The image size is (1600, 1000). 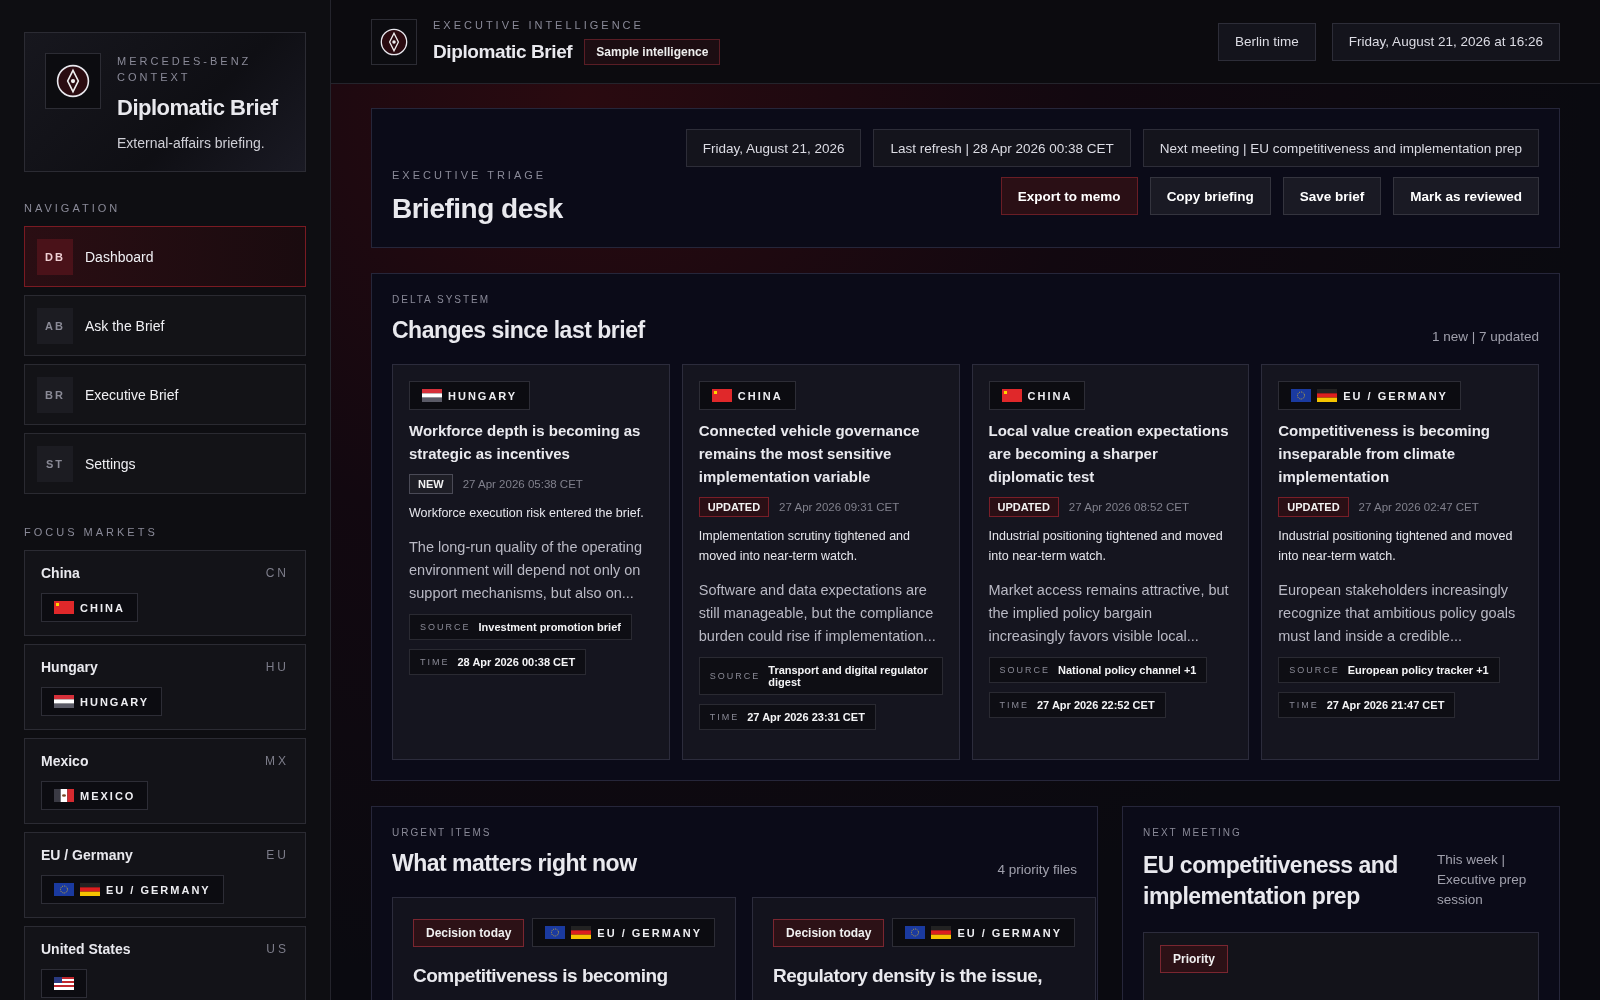 What do you see at coordinates (1098, 670) in the screenshot?
I see `source-chip: SOURCE National policy channel +1` at bounding box center [1098, 670].